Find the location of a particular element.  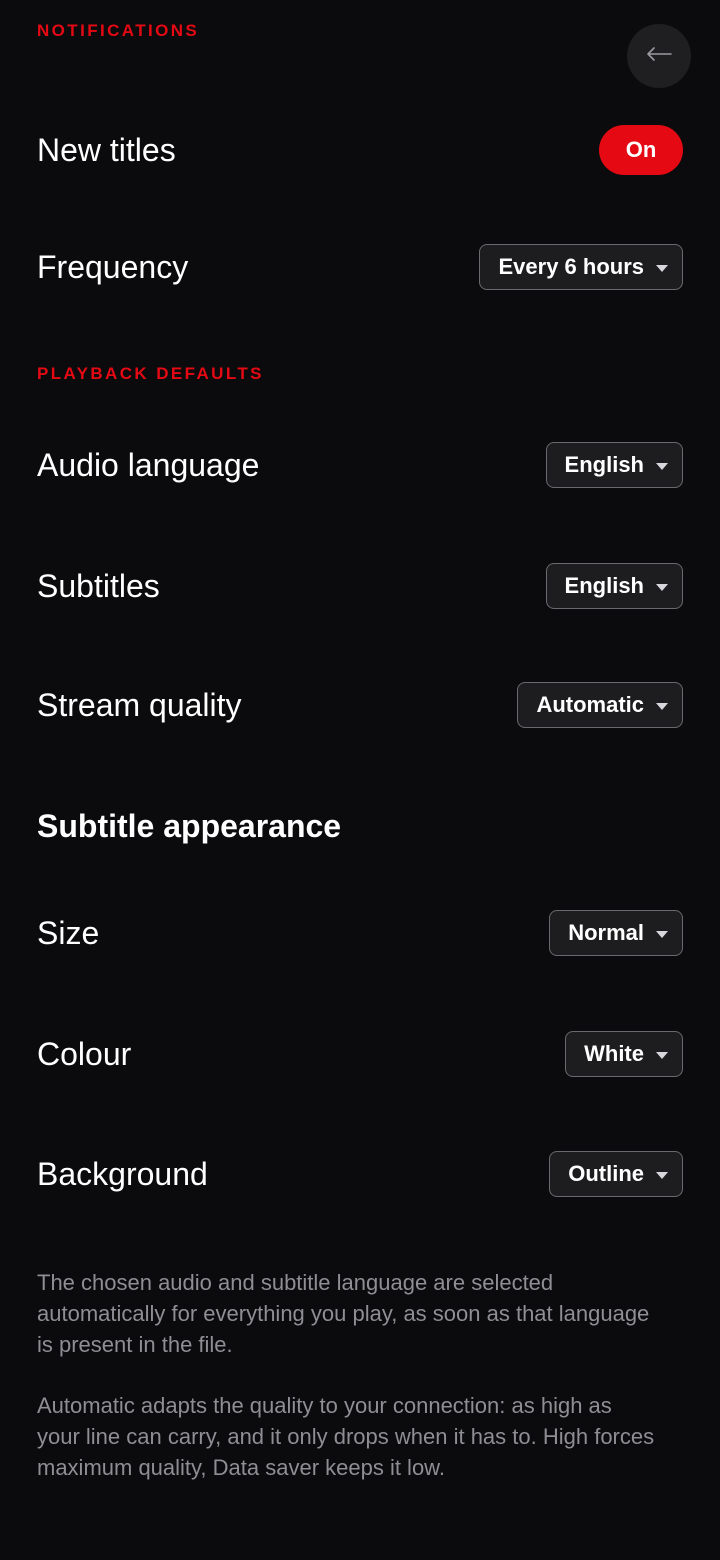

new-titles-toggle: On is located at coordinates (641, 150).